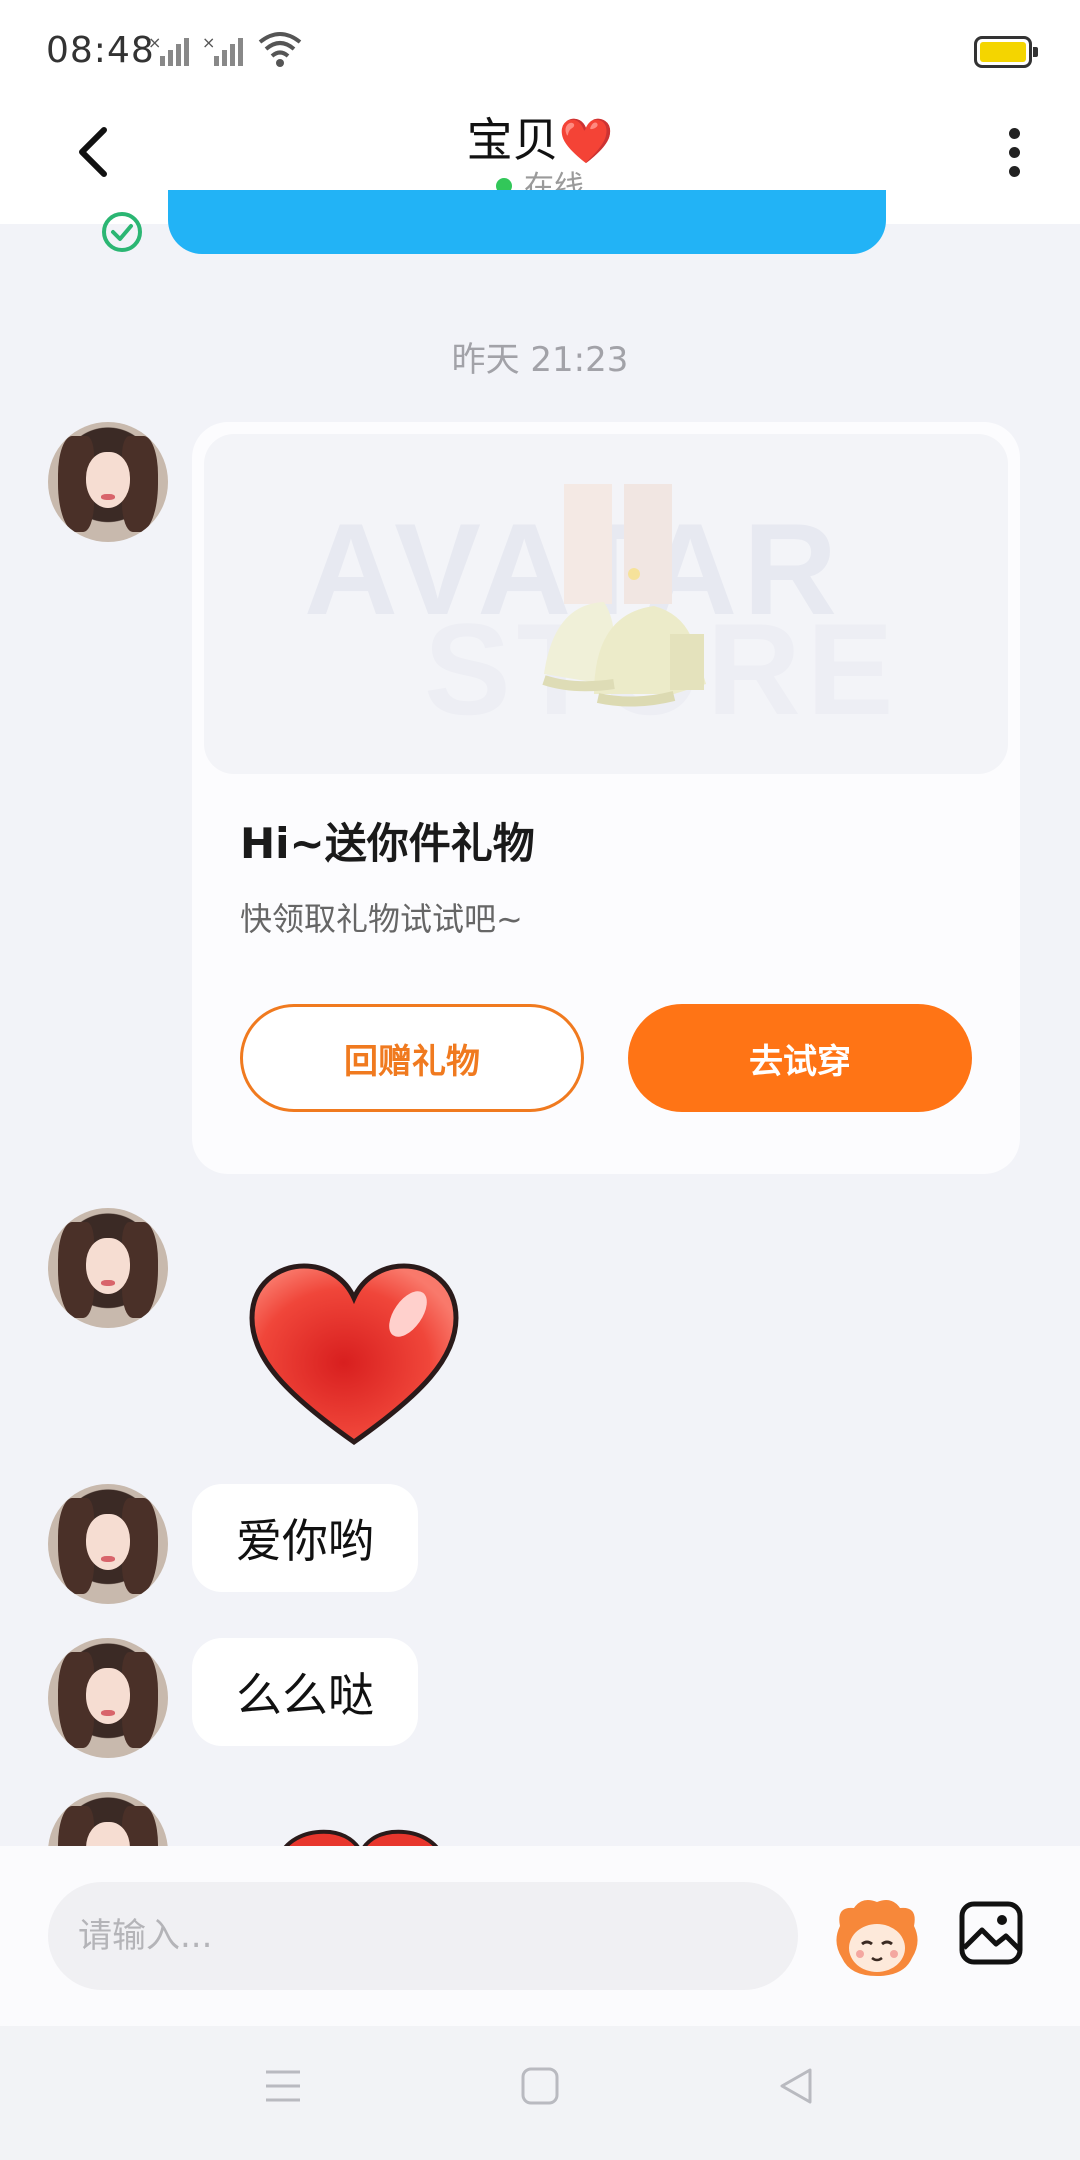 The width and height of the screenshot is (1080, 2160). I want to click on page-title: 宝贝❤️, so click(540, 137).